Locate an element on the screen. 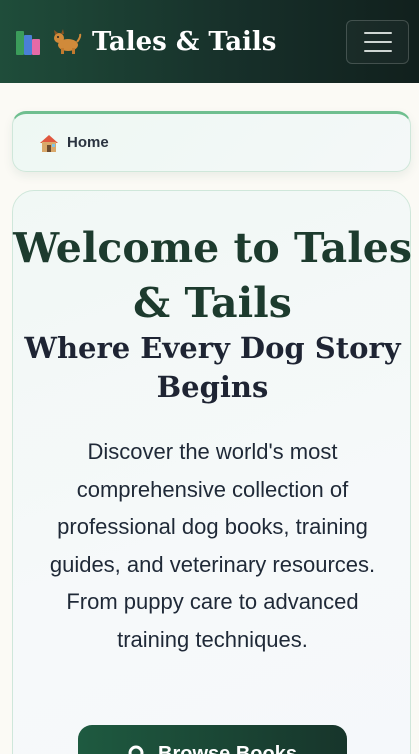  house-icon is located at coordinates (49, 143).